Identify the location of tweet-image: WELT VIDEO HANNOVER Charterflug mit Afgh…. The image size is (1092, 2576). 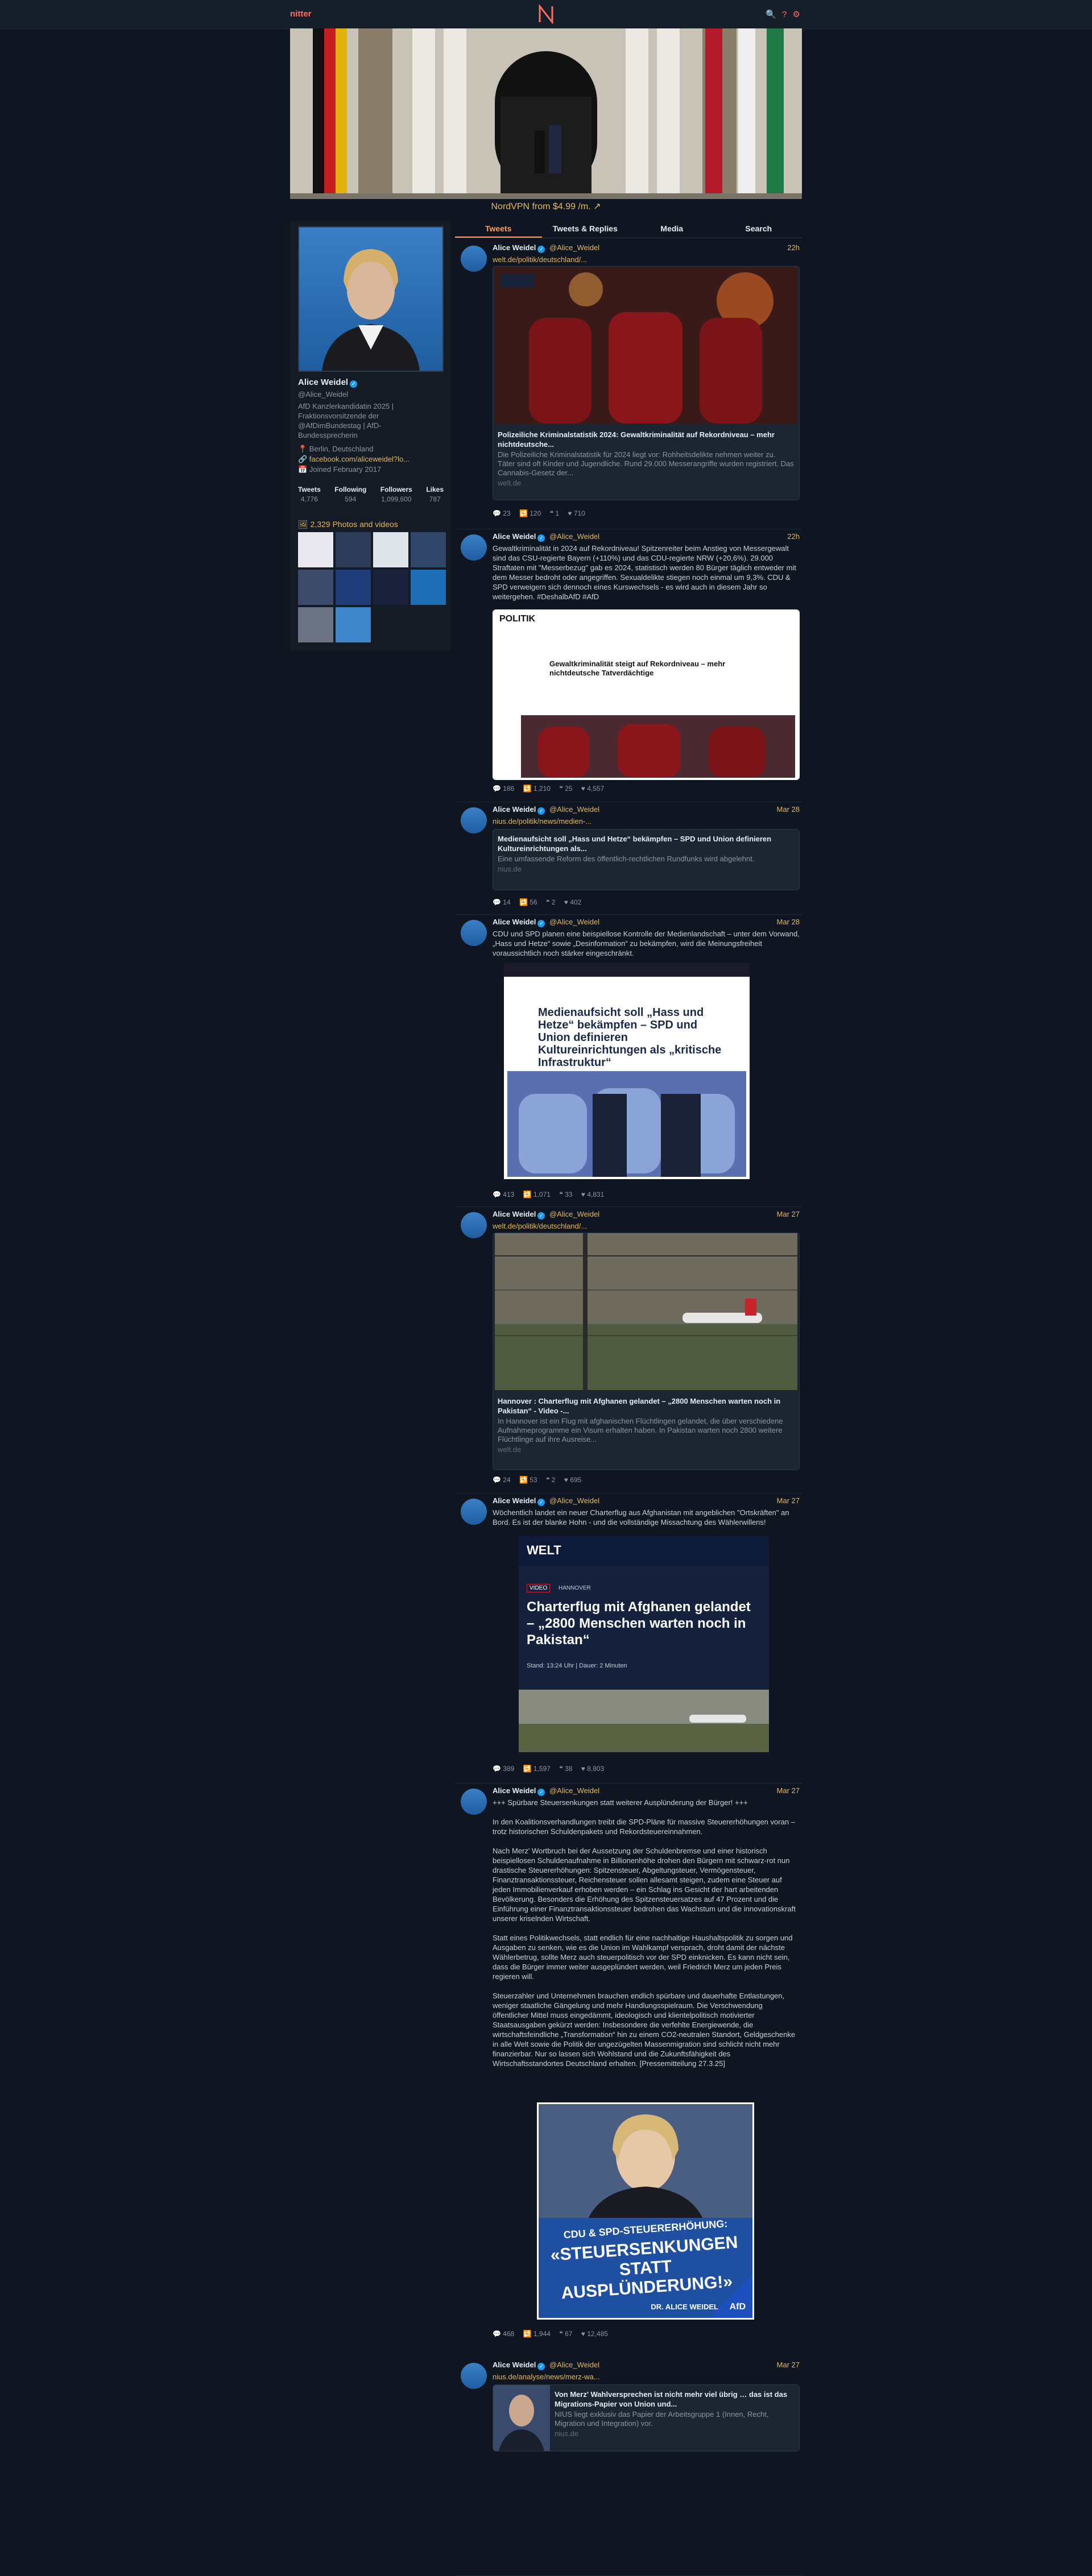
(644, 1644).